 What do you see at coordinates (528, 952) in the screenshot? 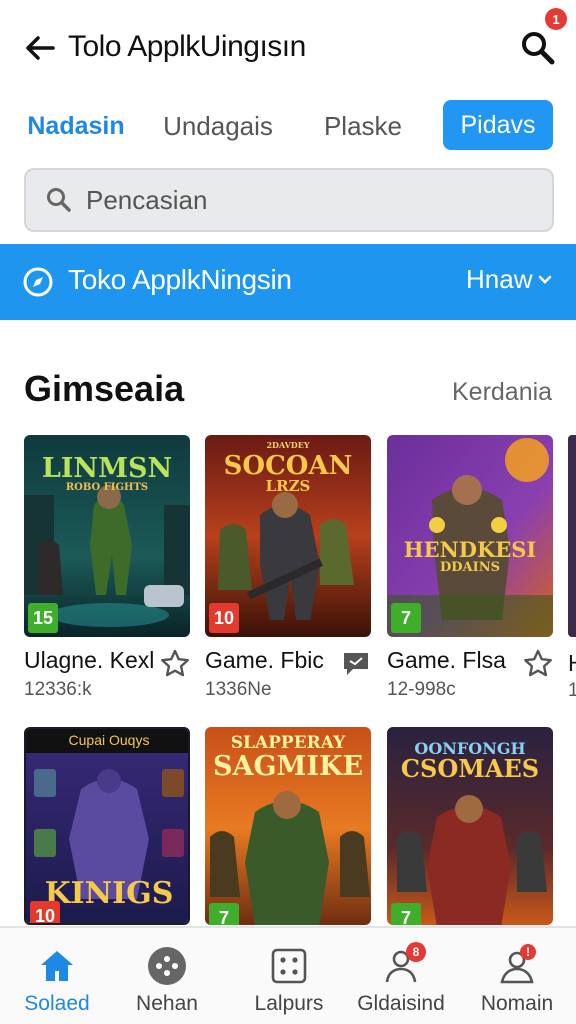
I see `alert-badge: !` at bounding box center [528, 952].